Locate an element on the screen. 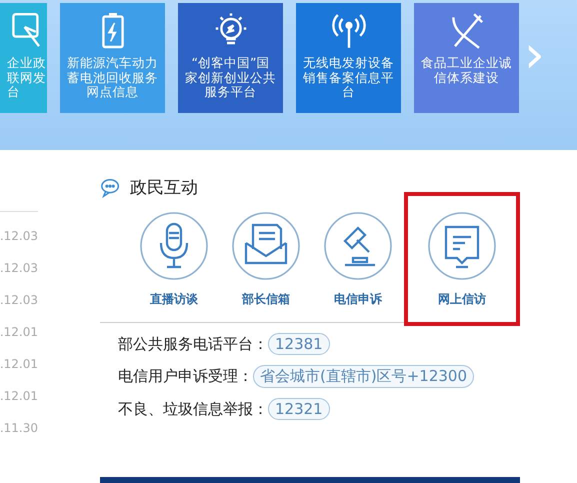  tile-label: 食品工业企业诚 信体系建设 is located at coordinates (466, 70).